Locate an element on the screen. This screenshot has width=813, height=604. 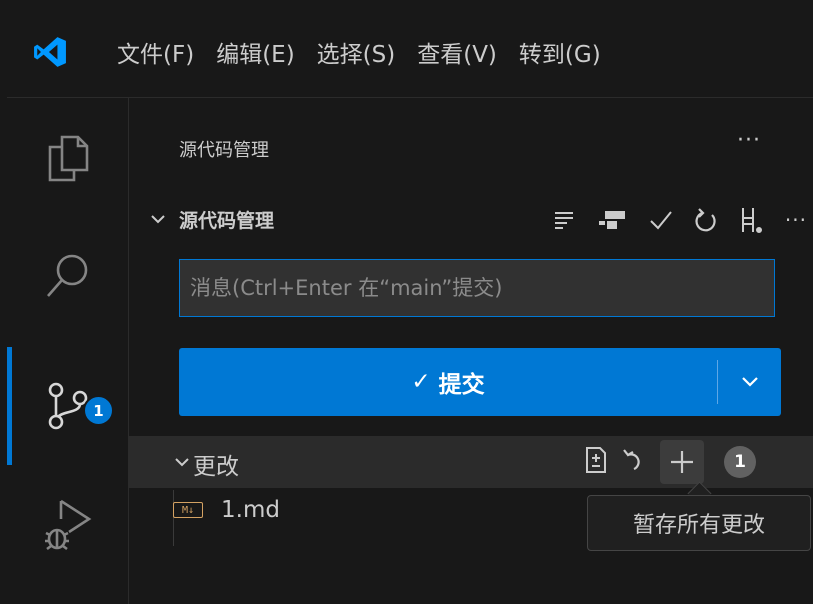
scm-more-actions-button: ··· is located at coordinates (796, 220).